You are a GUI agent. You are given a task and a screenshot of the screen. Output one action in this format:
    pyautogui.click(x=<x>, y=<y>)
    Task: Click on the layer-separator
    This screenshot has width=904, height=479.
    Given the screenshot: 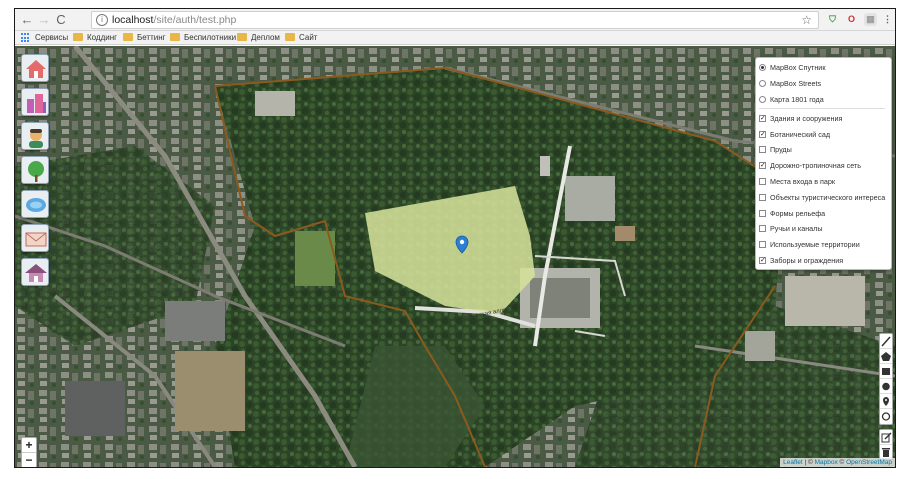 What is the action you would take?
    pyautogui.click(x=822, y=109)
    